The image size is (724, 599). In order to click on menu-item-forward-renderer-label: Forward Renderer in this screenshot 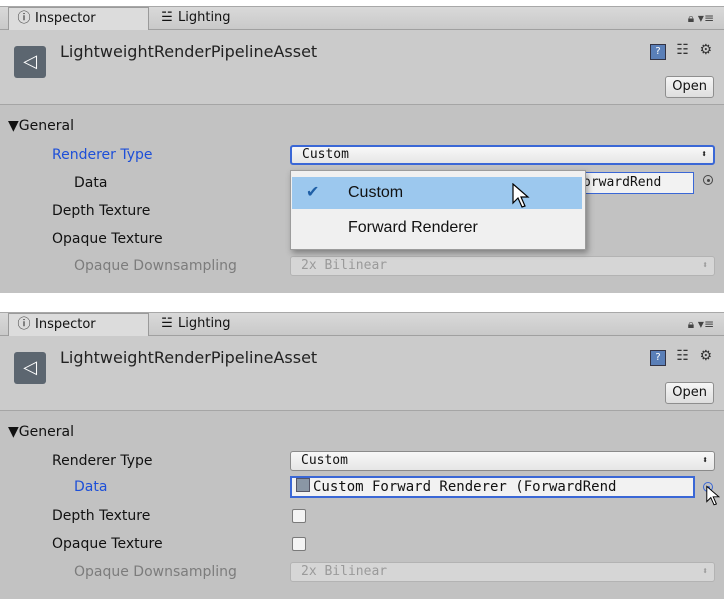, I will do `click(413, 227)`.